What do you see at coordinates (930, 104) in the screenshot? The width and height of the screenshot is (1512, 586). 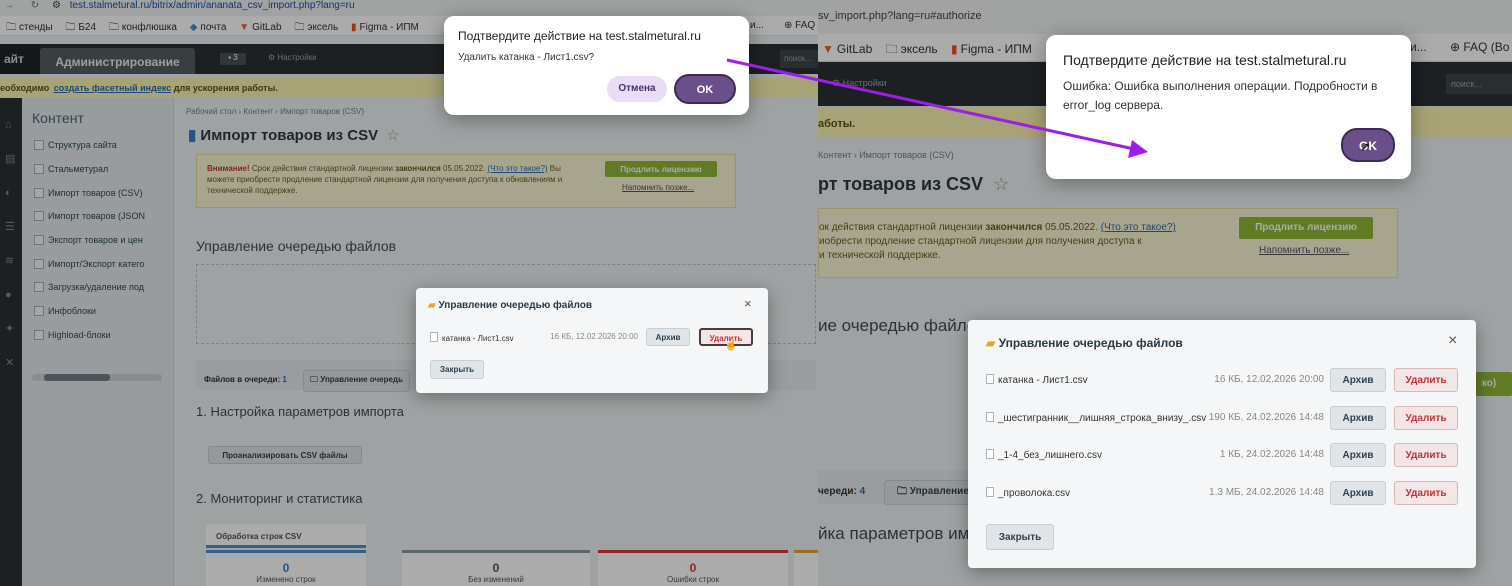 I see `arrow-line` at bounding box center [930, 104].